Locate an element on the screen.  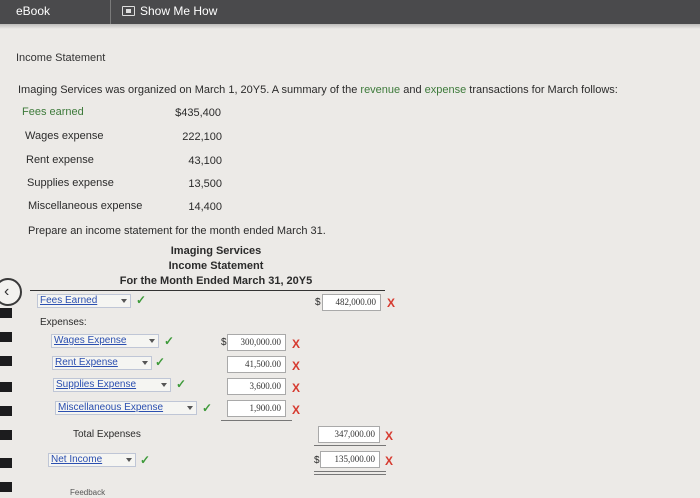
expense-select-value-4: Miscellaneous Expense is located at coordinates (111, 407).